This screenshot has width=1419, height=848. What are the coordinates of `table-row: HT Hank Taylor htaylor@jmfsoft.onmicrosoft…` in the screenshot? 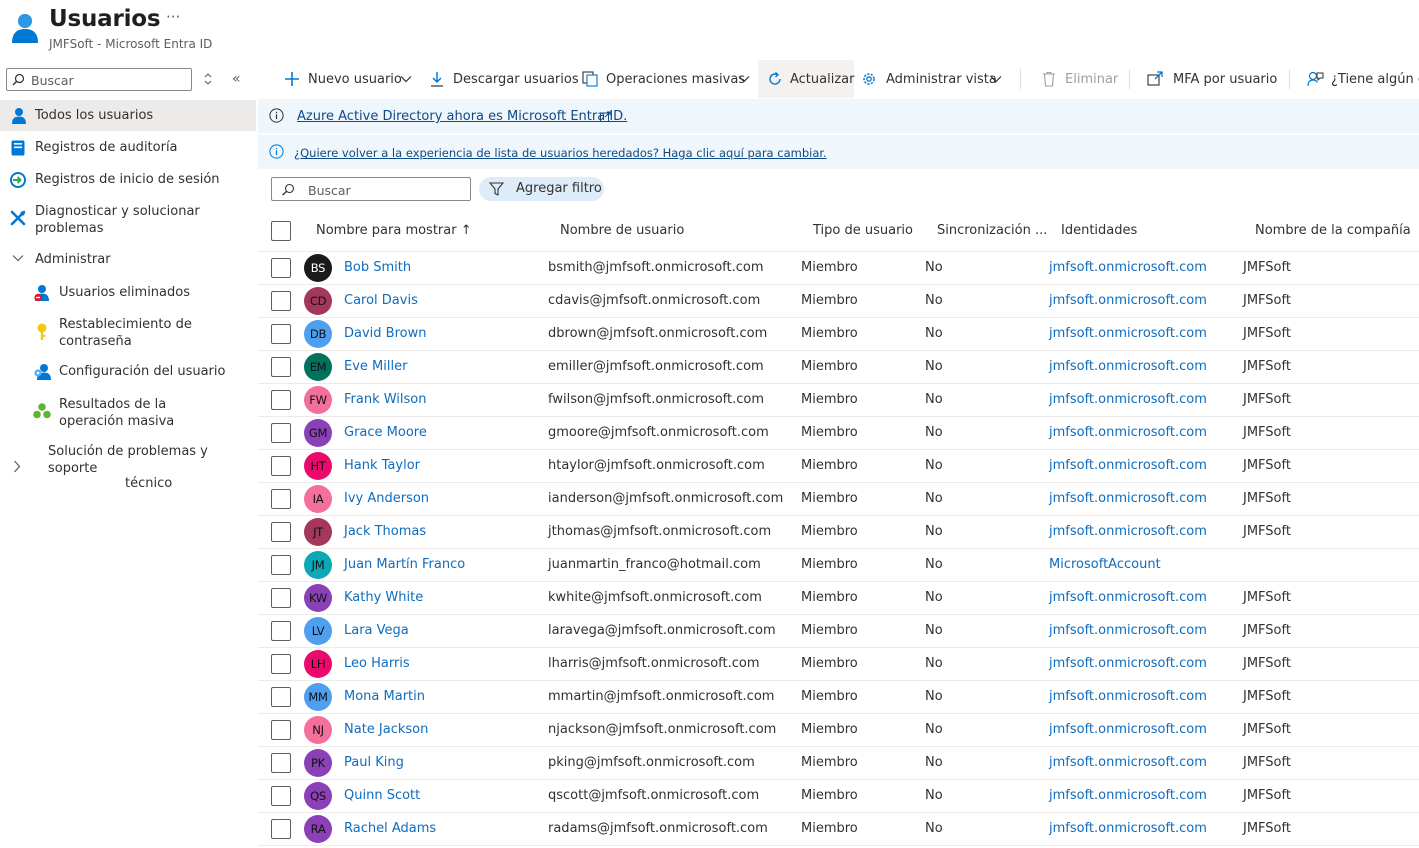 It's located at (838, 466).